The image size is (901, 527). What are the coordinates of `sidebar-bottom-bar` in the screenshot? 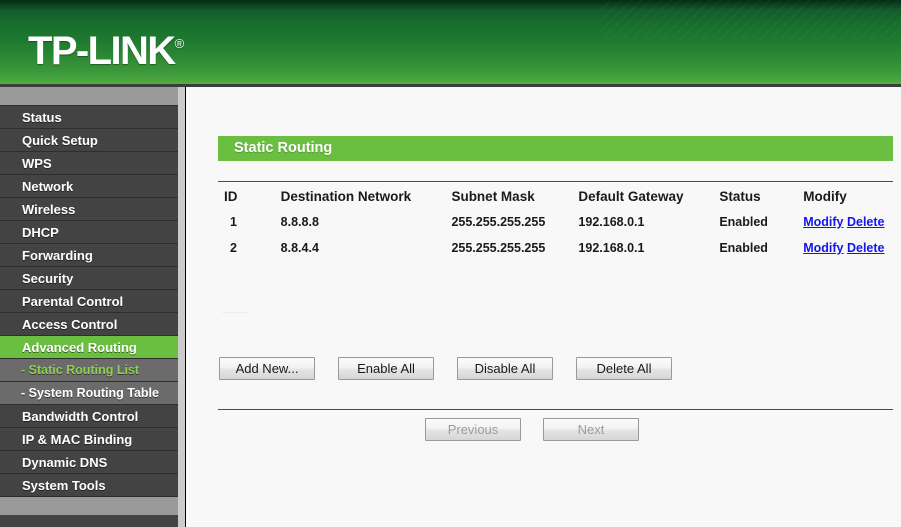 It's located at (89, 506).